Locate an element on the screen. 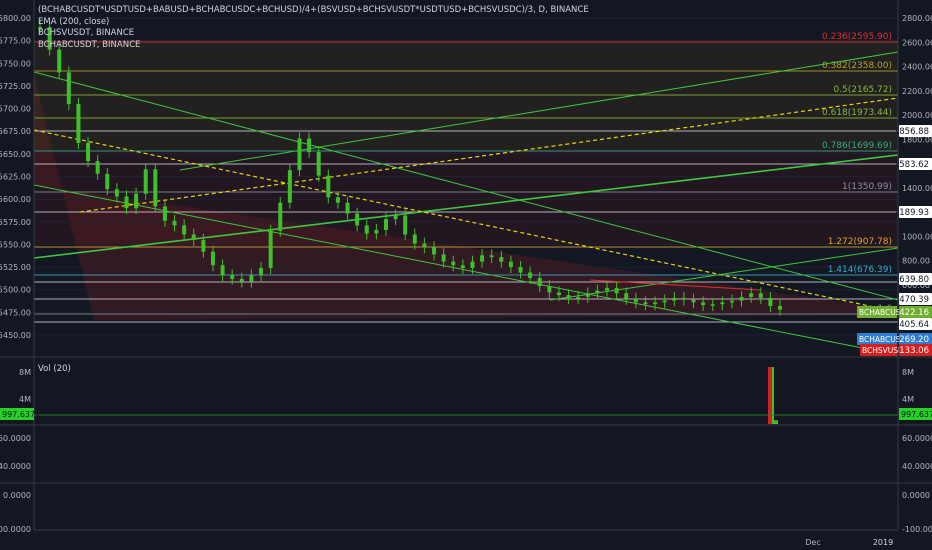  fib-level-label: 0.786(1699.69) is located at coordinates (857, 146).